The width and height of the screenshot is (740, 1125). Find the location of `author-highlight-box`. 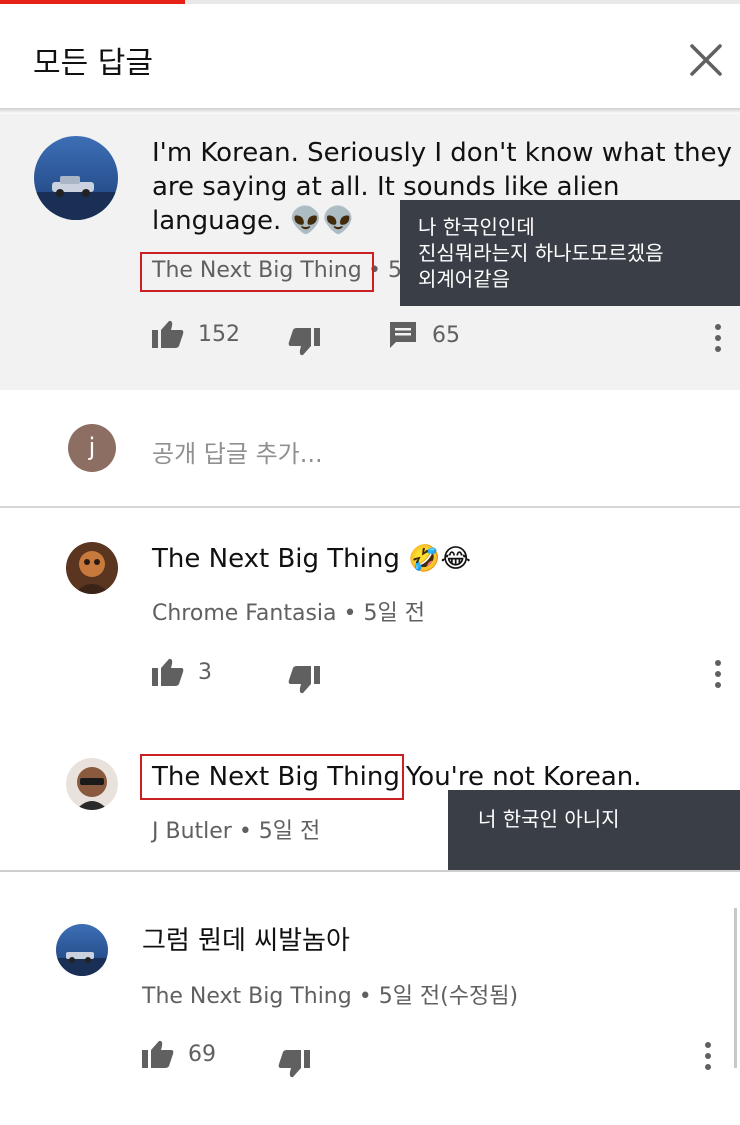

author-highlight-box is located at coordinates (257, 272).